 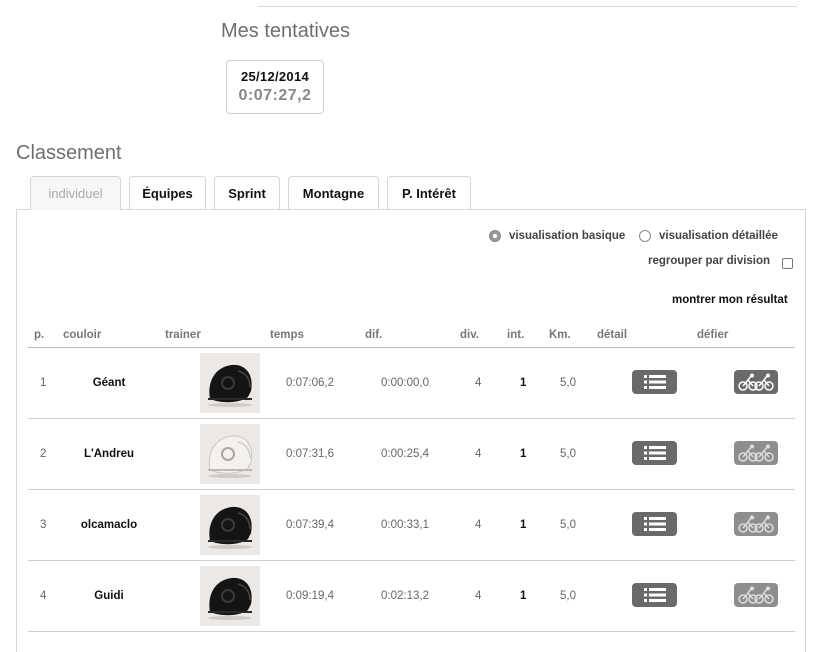 I want to click on row-position: 4, so click(x=43, y=596).